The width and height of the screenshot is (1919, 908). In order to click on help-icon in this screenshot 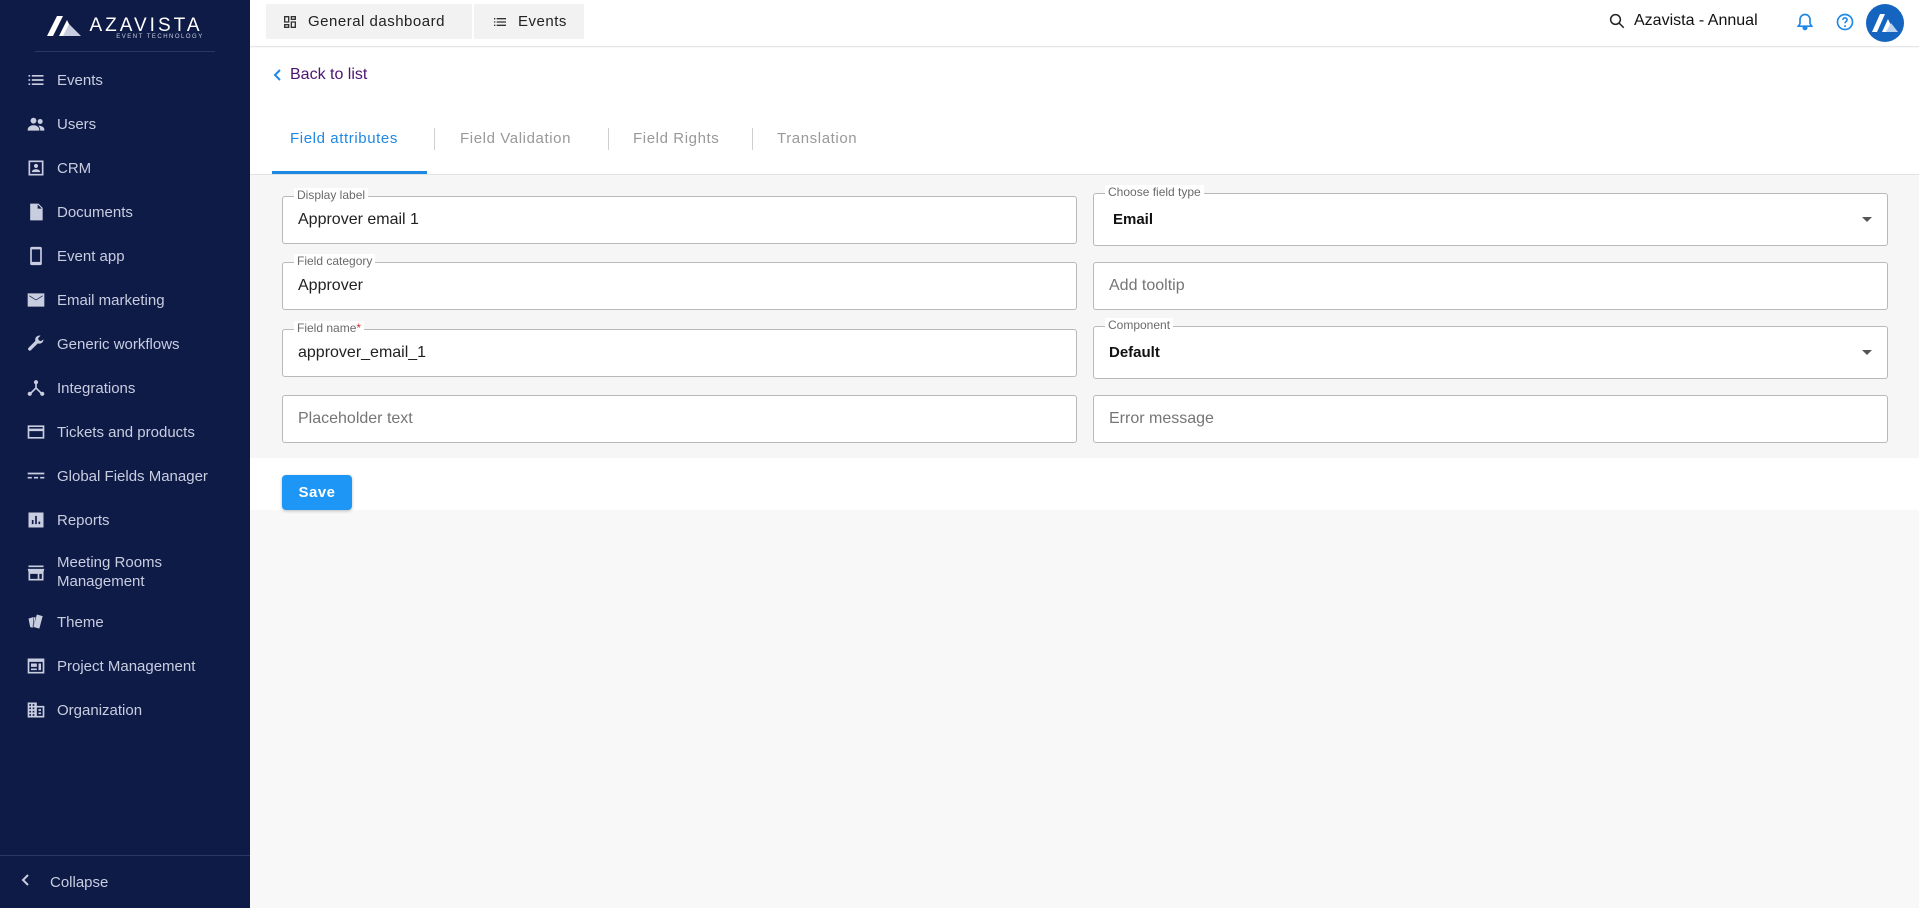, I will do `click(1845, 22)`.